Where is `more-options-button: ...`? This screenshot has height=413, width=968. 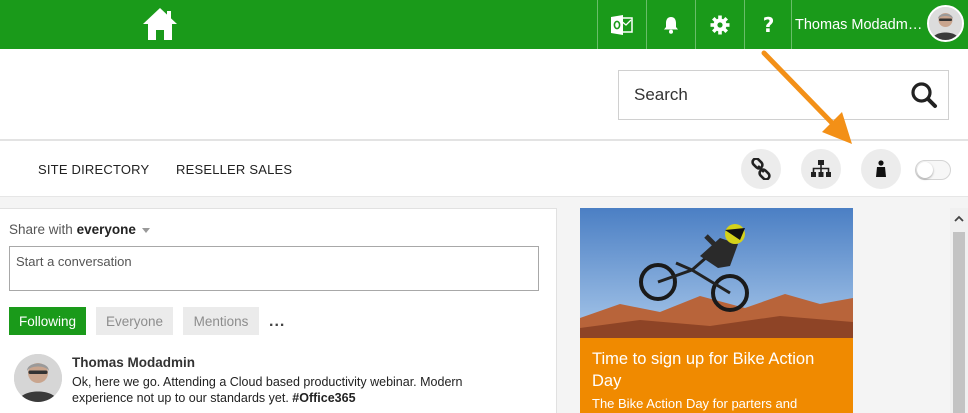 more-options-button: ... is located at coordinates (277, 322).